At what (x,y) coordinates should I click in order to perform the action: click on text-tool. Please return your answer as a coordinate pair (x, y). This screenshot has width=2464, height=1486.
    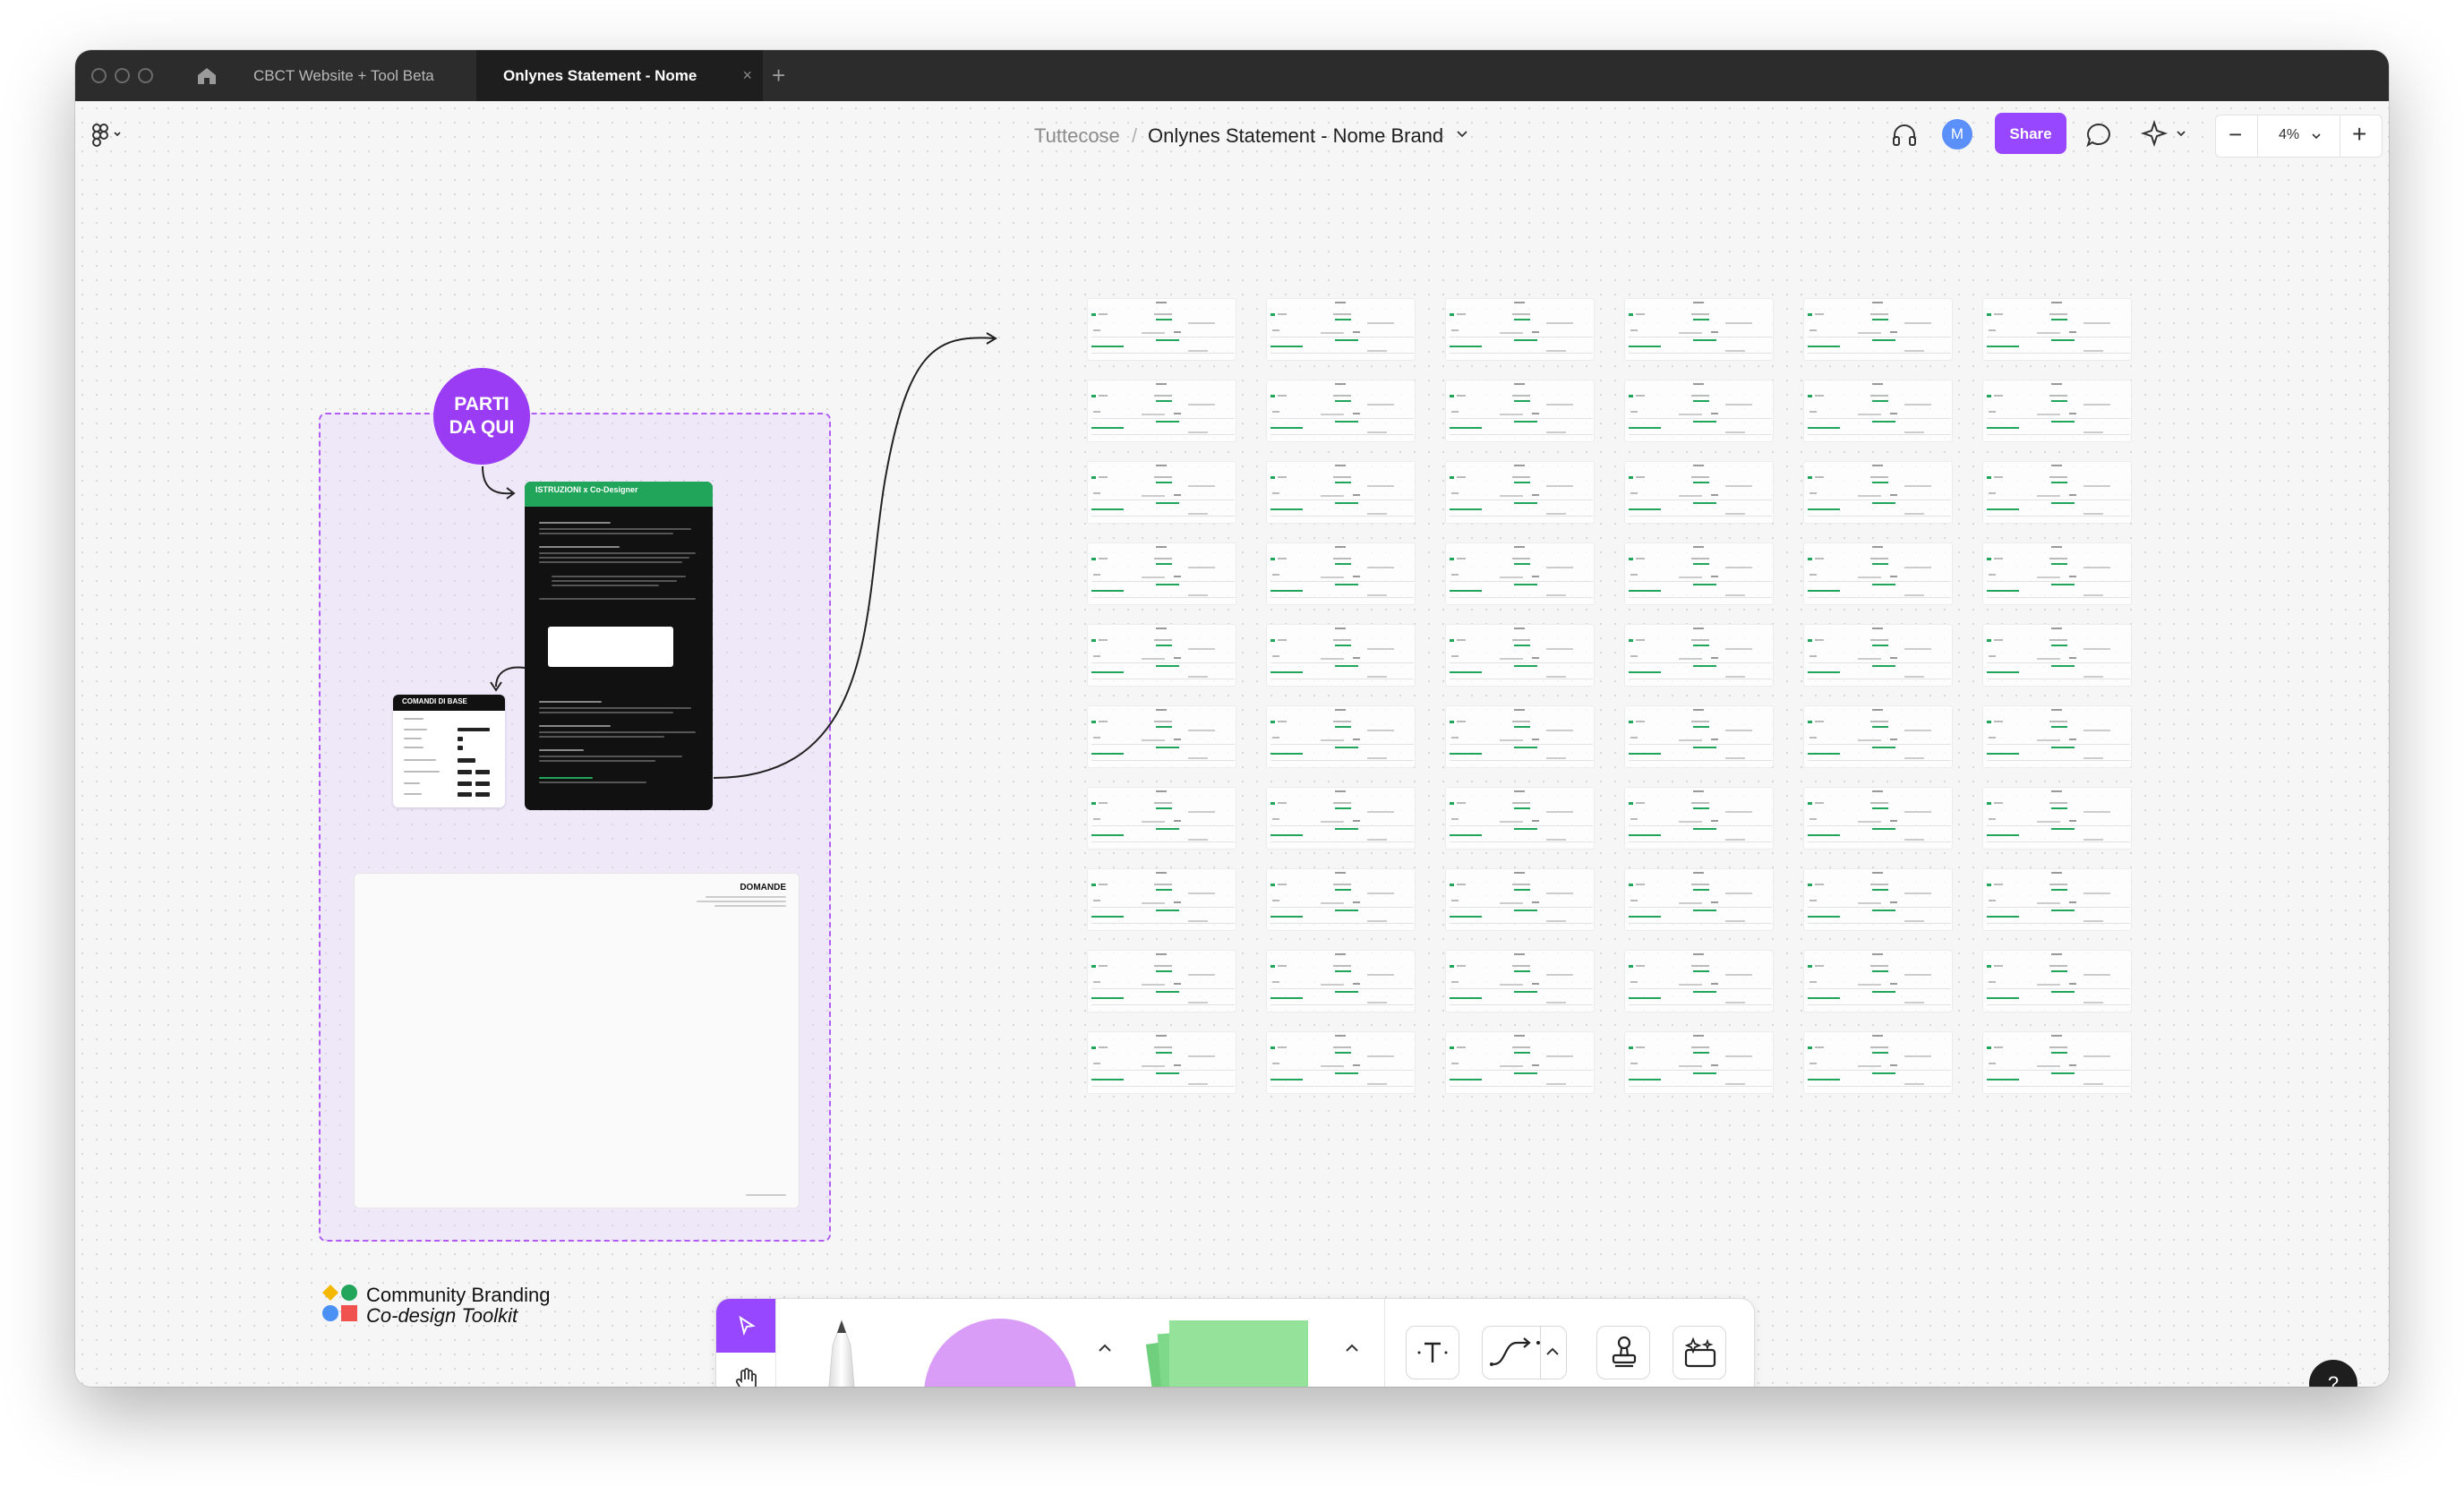
    Looking at the image, I should click on (1432, 1352).